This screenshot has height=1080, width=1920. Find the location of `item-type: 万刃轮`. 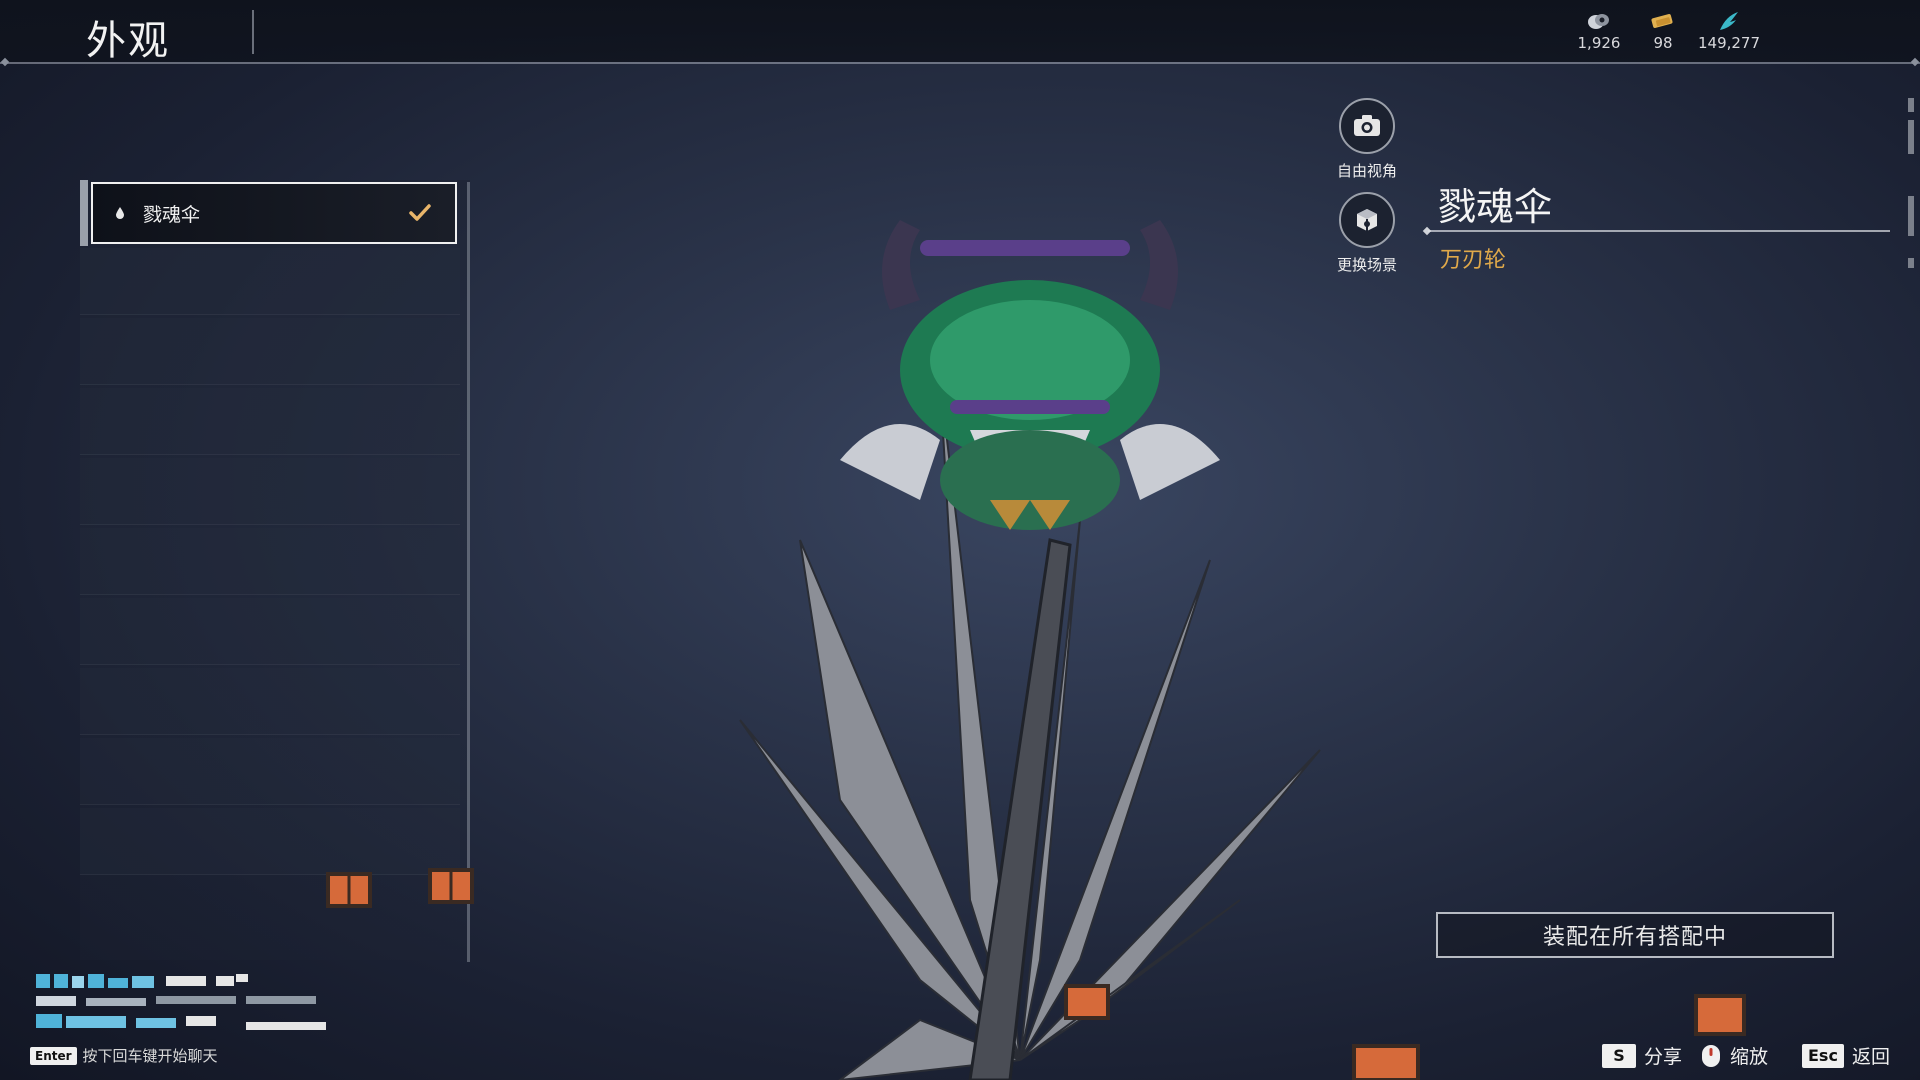

item-type: 万刃轮 is located at coordinates (1473, 260).